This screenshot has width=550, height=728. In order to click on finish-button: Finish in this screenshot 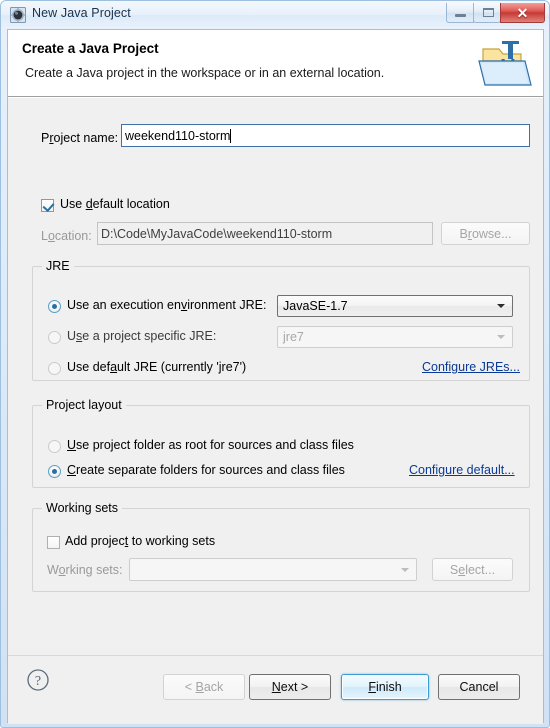, I will do `click(385, 687)`.